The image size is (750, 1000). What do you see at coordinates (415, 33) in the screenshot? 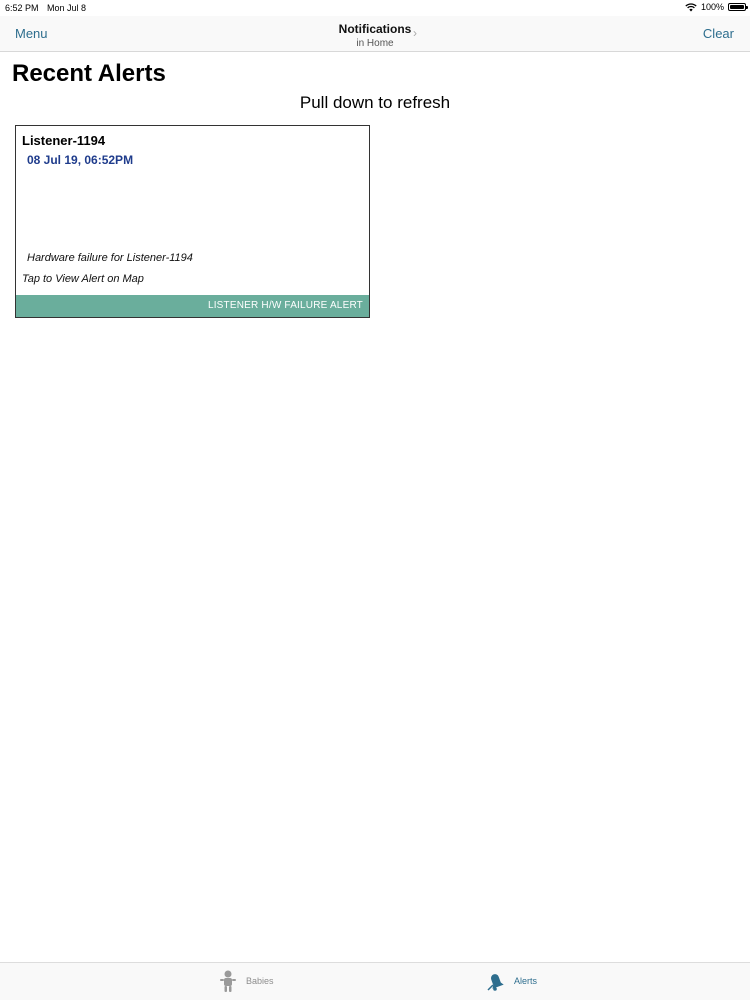
I see `chevron-right-icon: ›` at bounding box center [415, 33].